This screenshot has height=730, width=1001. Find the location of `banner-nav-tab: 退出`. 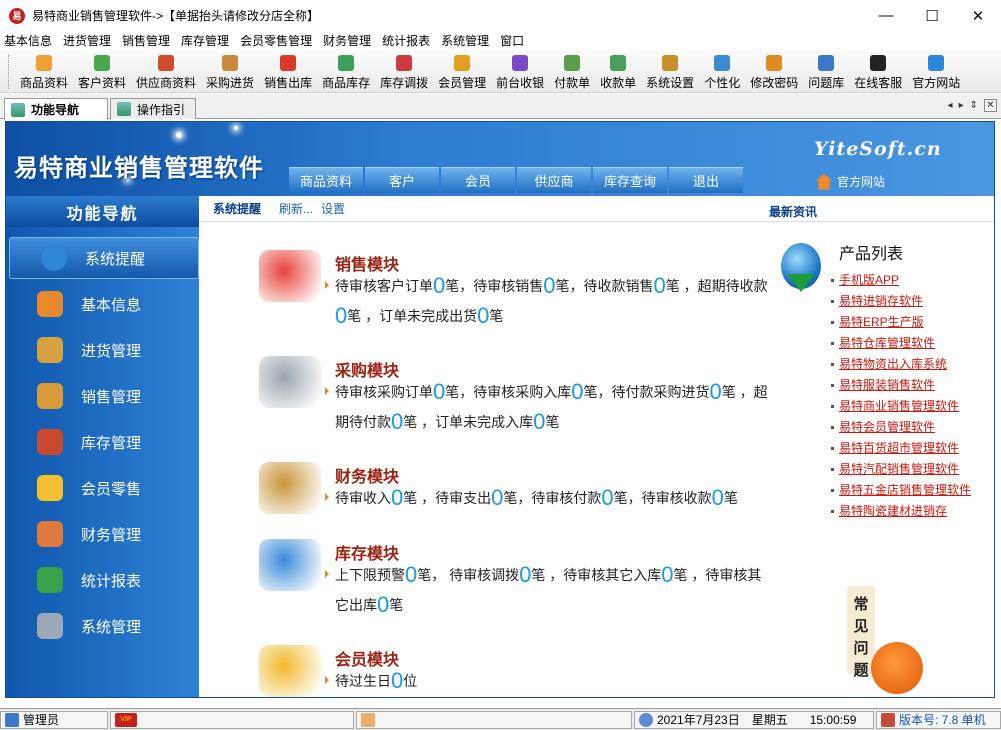

banner-nav-tab: 退出 is located at coordinates (706, 180).